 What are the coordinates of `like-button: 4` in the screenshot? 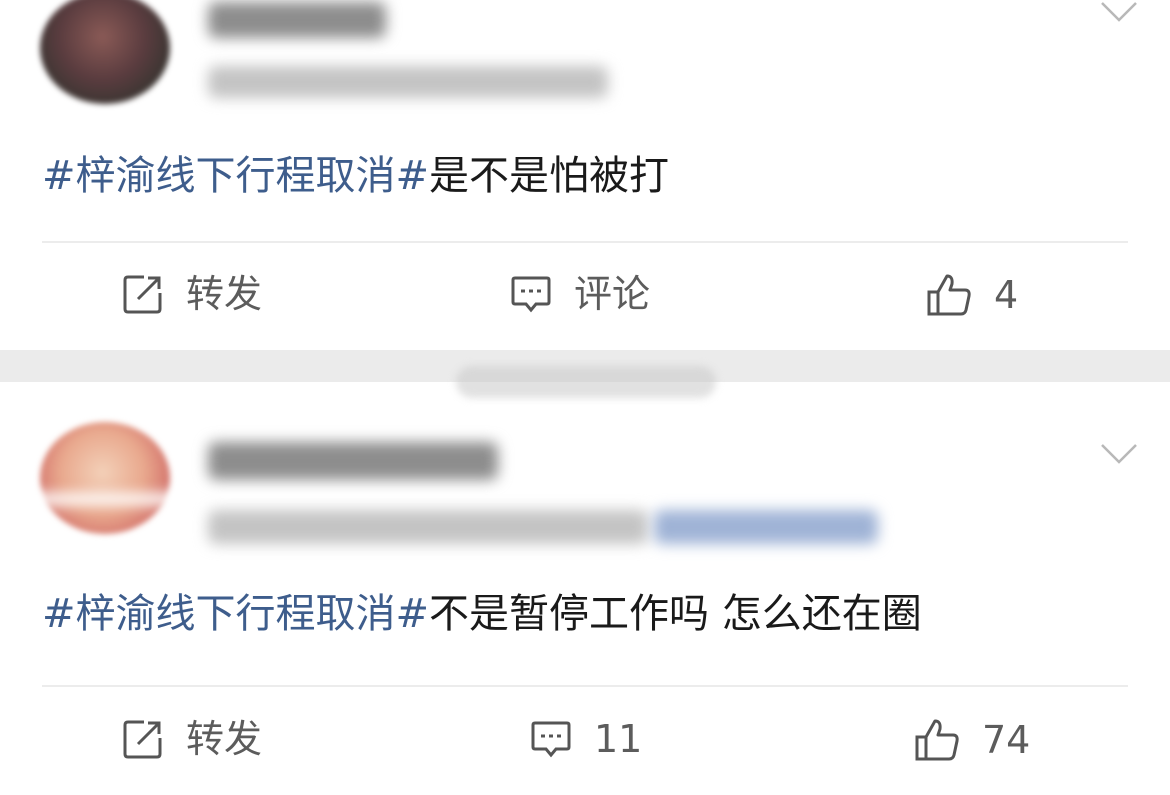 It's located at (972, 295).